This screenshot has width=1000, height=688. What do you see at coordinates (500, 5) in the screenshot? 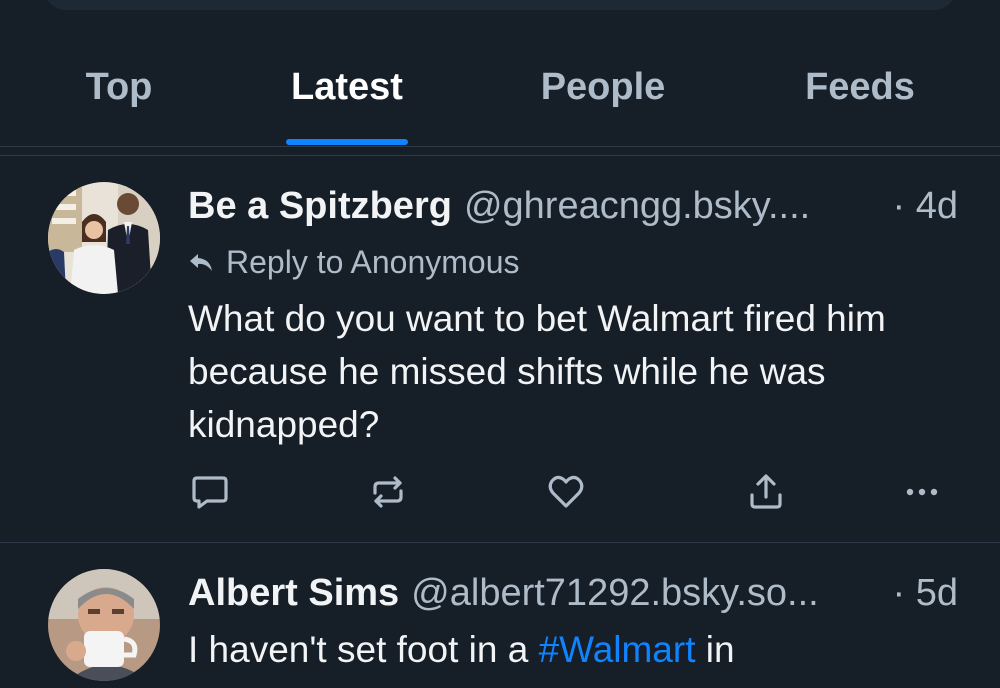
I see `search-bar` at bounding box center [500, 5].